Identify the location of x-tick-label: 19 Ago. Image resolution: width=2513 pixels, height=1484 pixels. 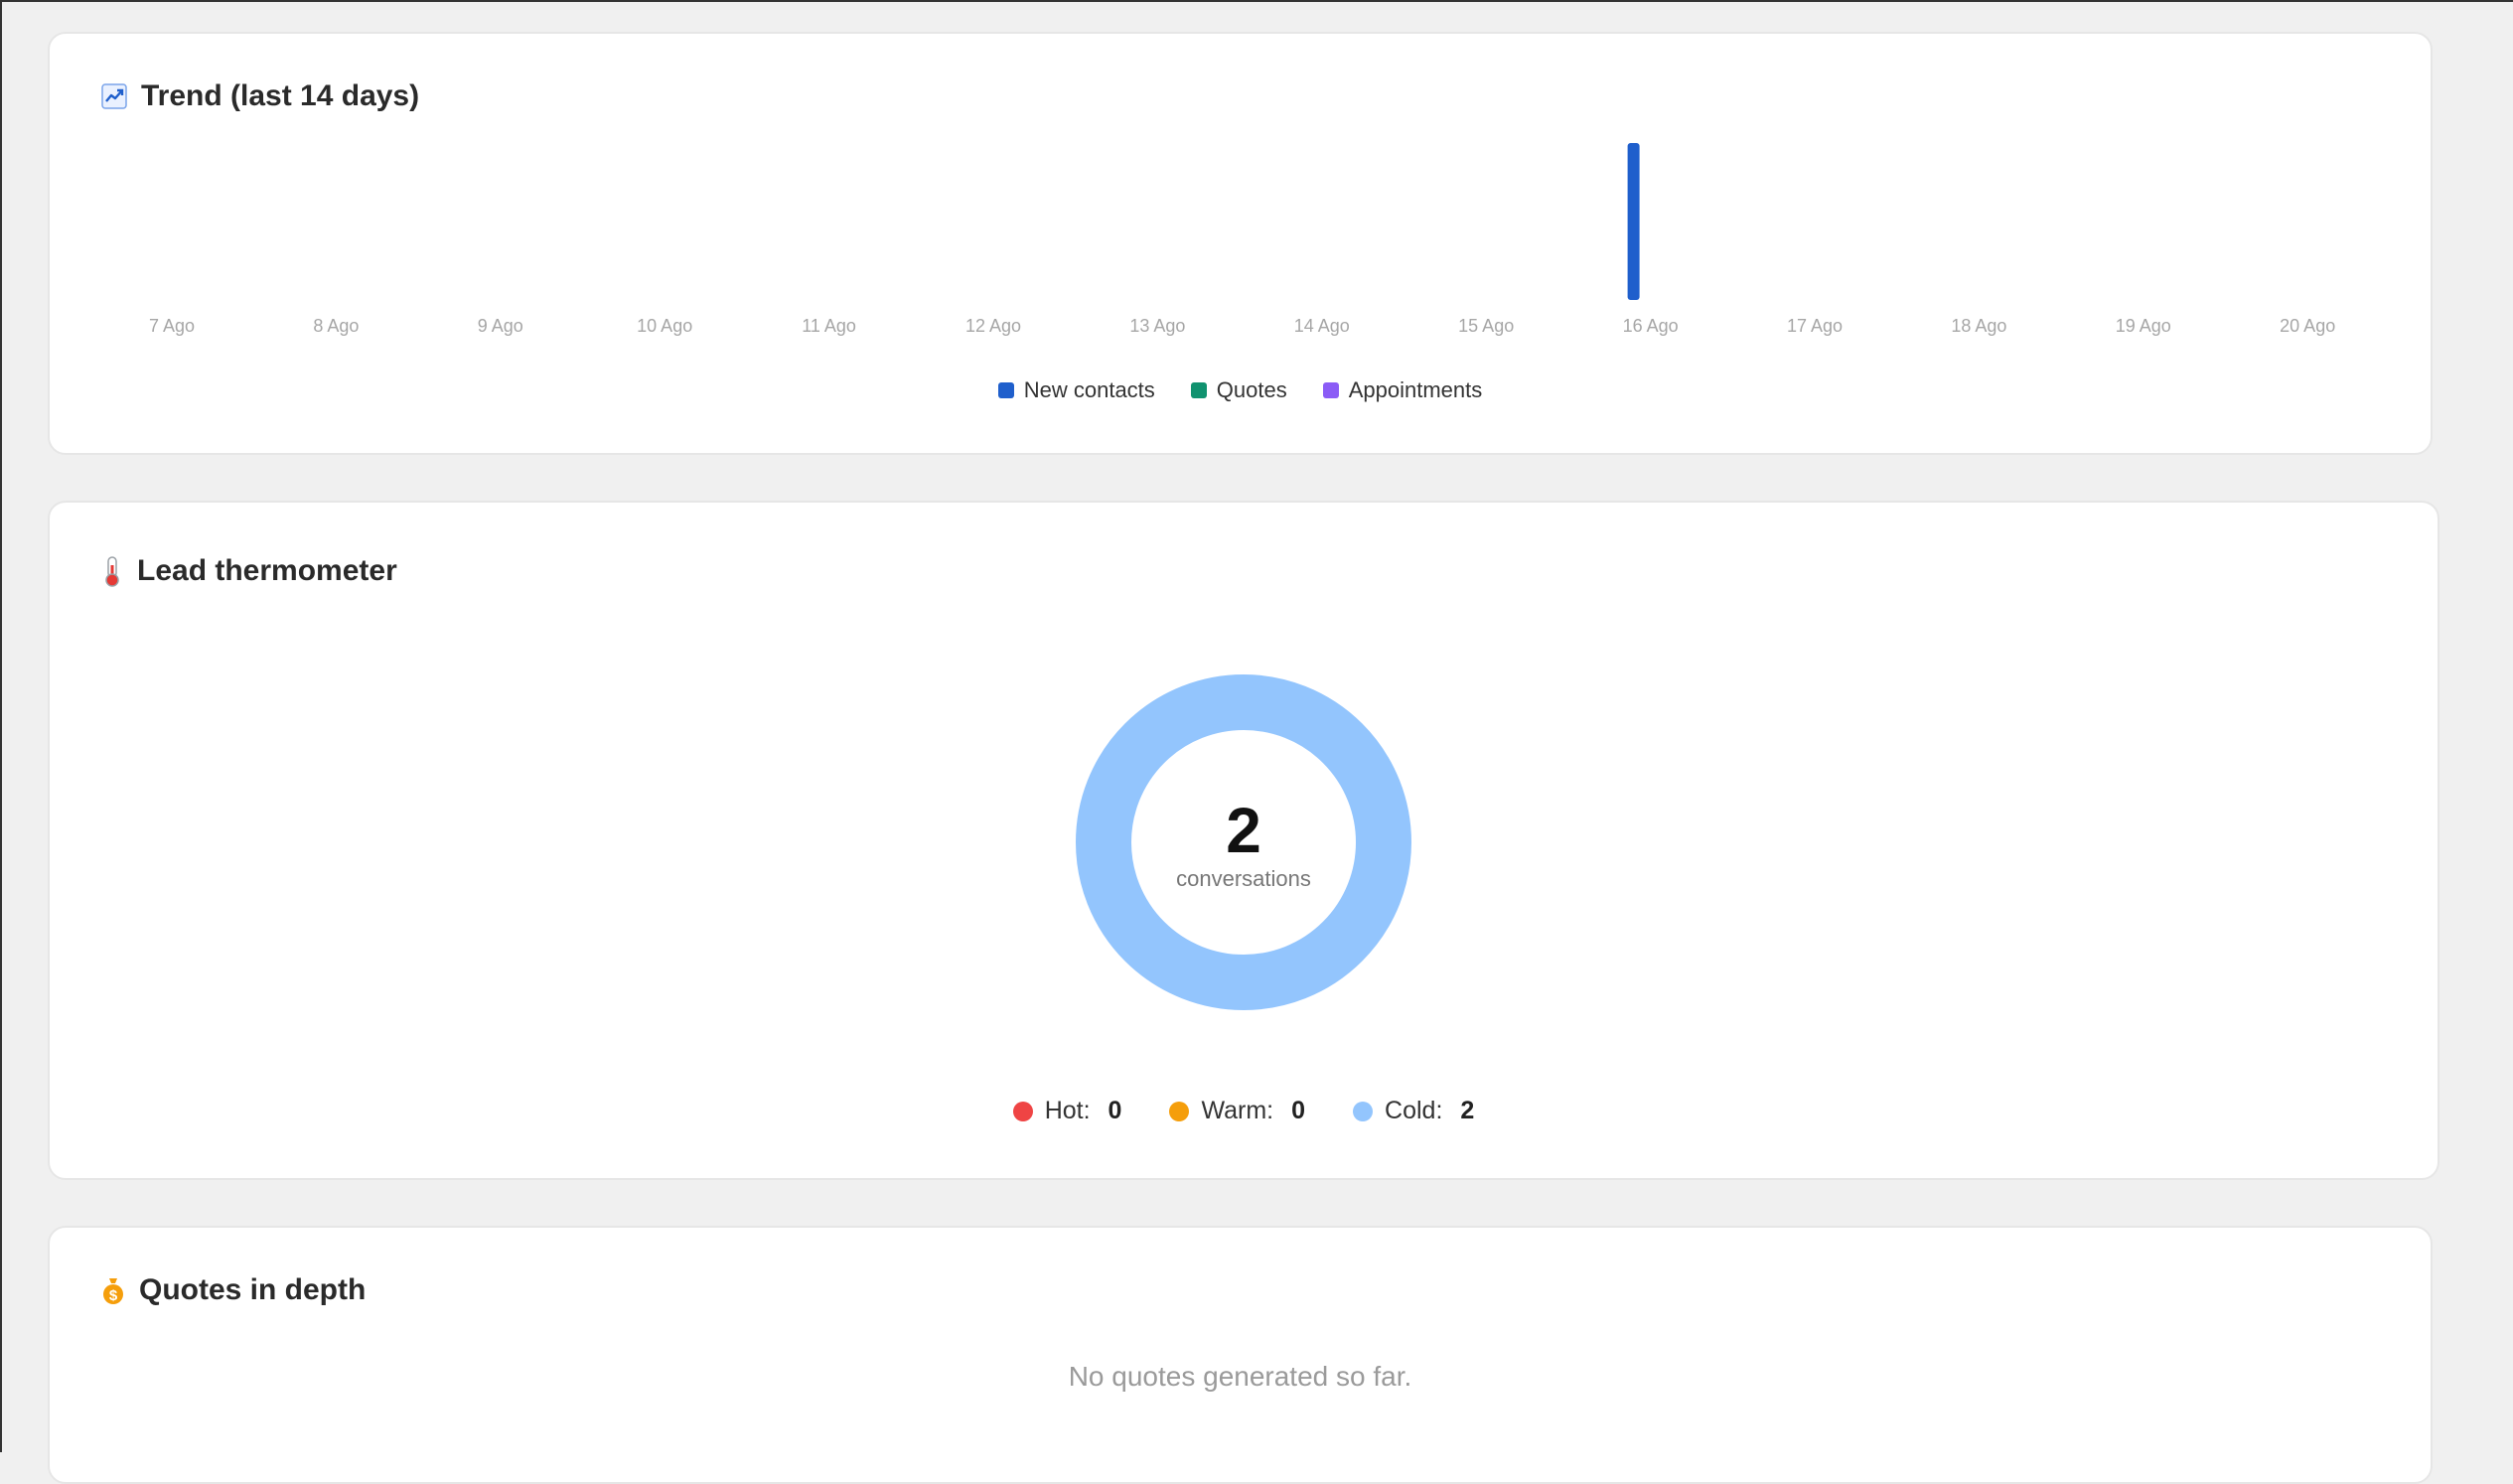
(2143, 326).